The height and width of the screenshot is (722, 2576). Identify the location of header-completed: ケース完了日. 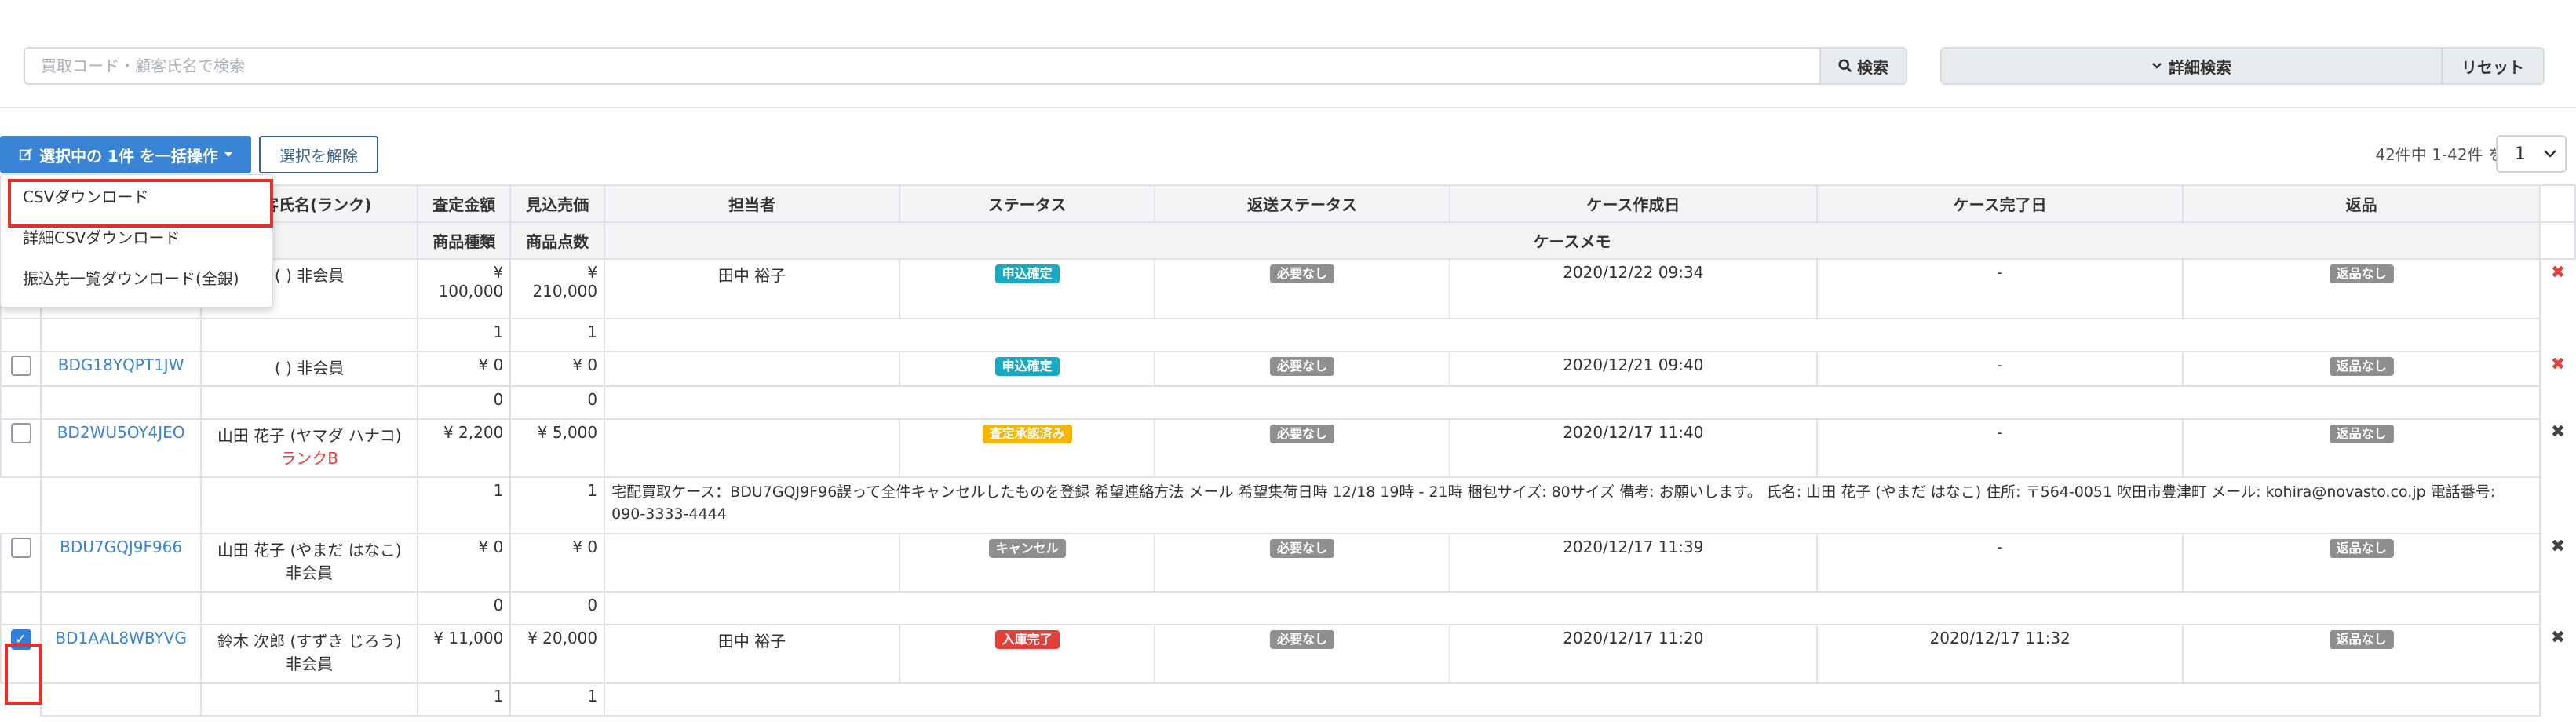
(1999, 203).